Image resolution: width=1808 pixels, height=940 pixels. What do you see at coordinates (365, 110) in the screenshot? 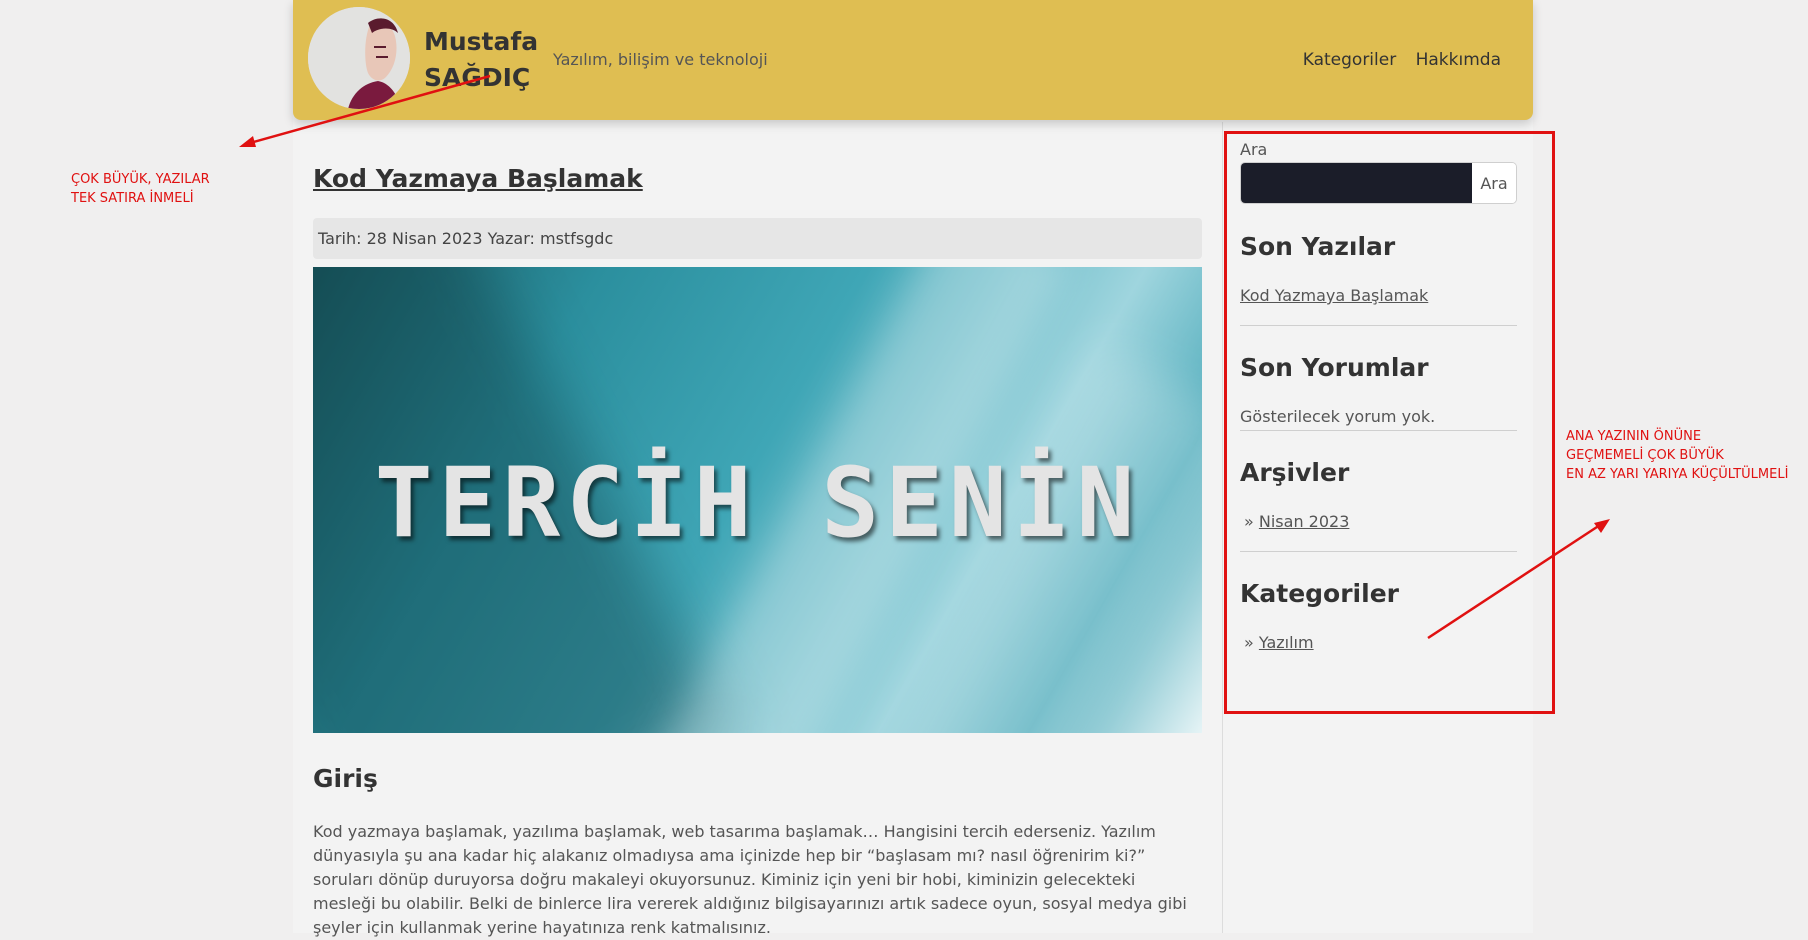
I see `left-arrow-icon` at bounding box center [365, 110].